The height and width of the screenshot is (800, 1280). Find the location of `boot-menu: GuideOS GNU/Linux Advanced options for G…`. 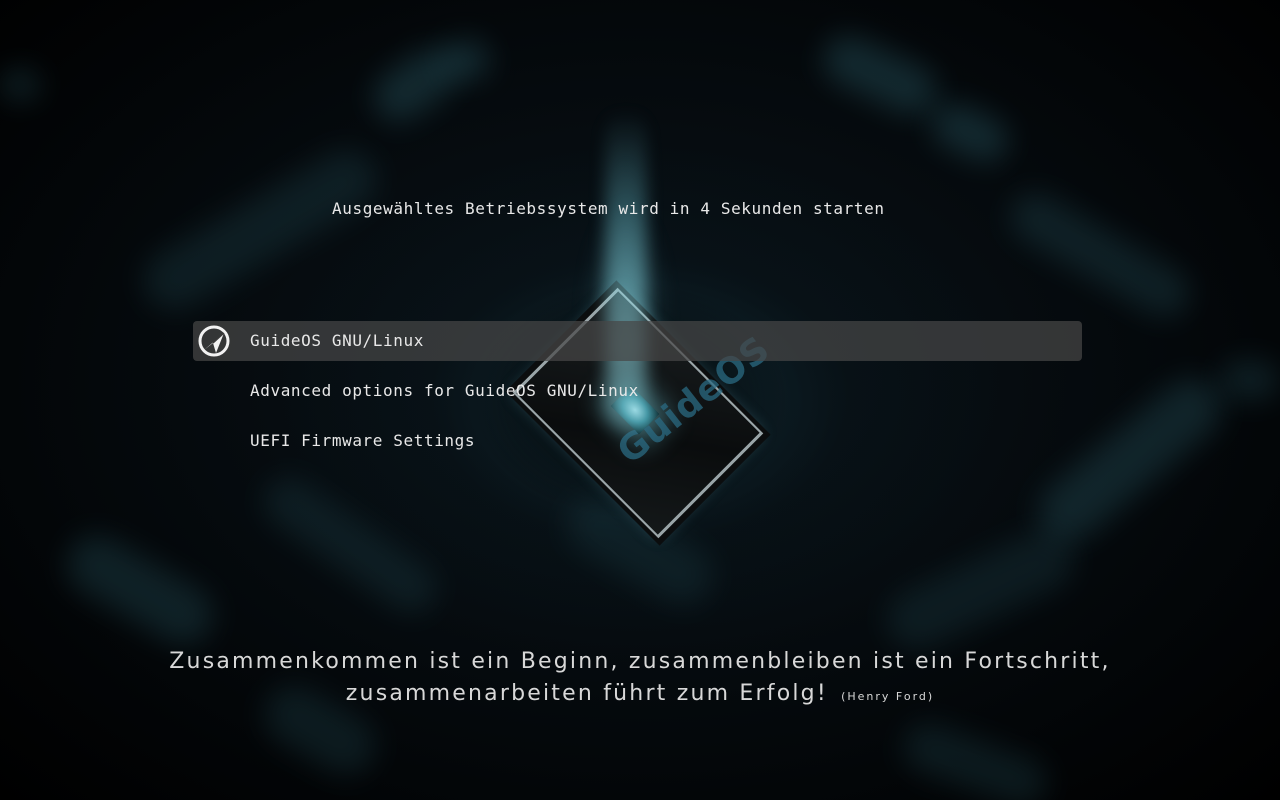

boot-menu: GuideOS GNU/Linux Advanced options for G… is located at coordinates (637, 396).